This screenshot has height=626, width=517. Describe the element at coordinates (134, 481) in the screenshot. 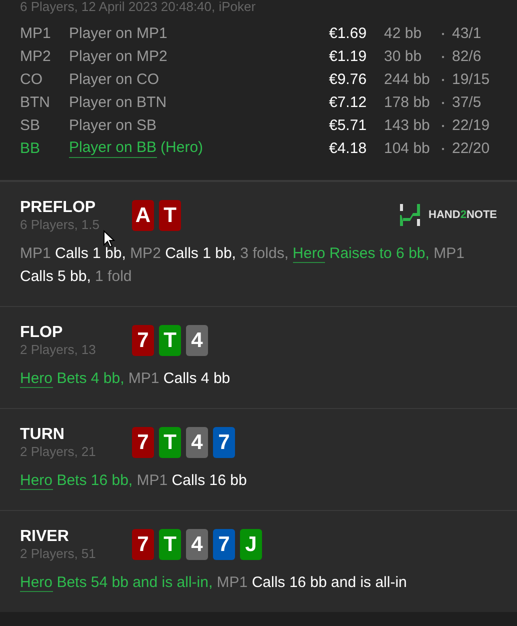

I see `action-line: Hero Bets 16 bb, MP1 Calls 16 bb` at that location.